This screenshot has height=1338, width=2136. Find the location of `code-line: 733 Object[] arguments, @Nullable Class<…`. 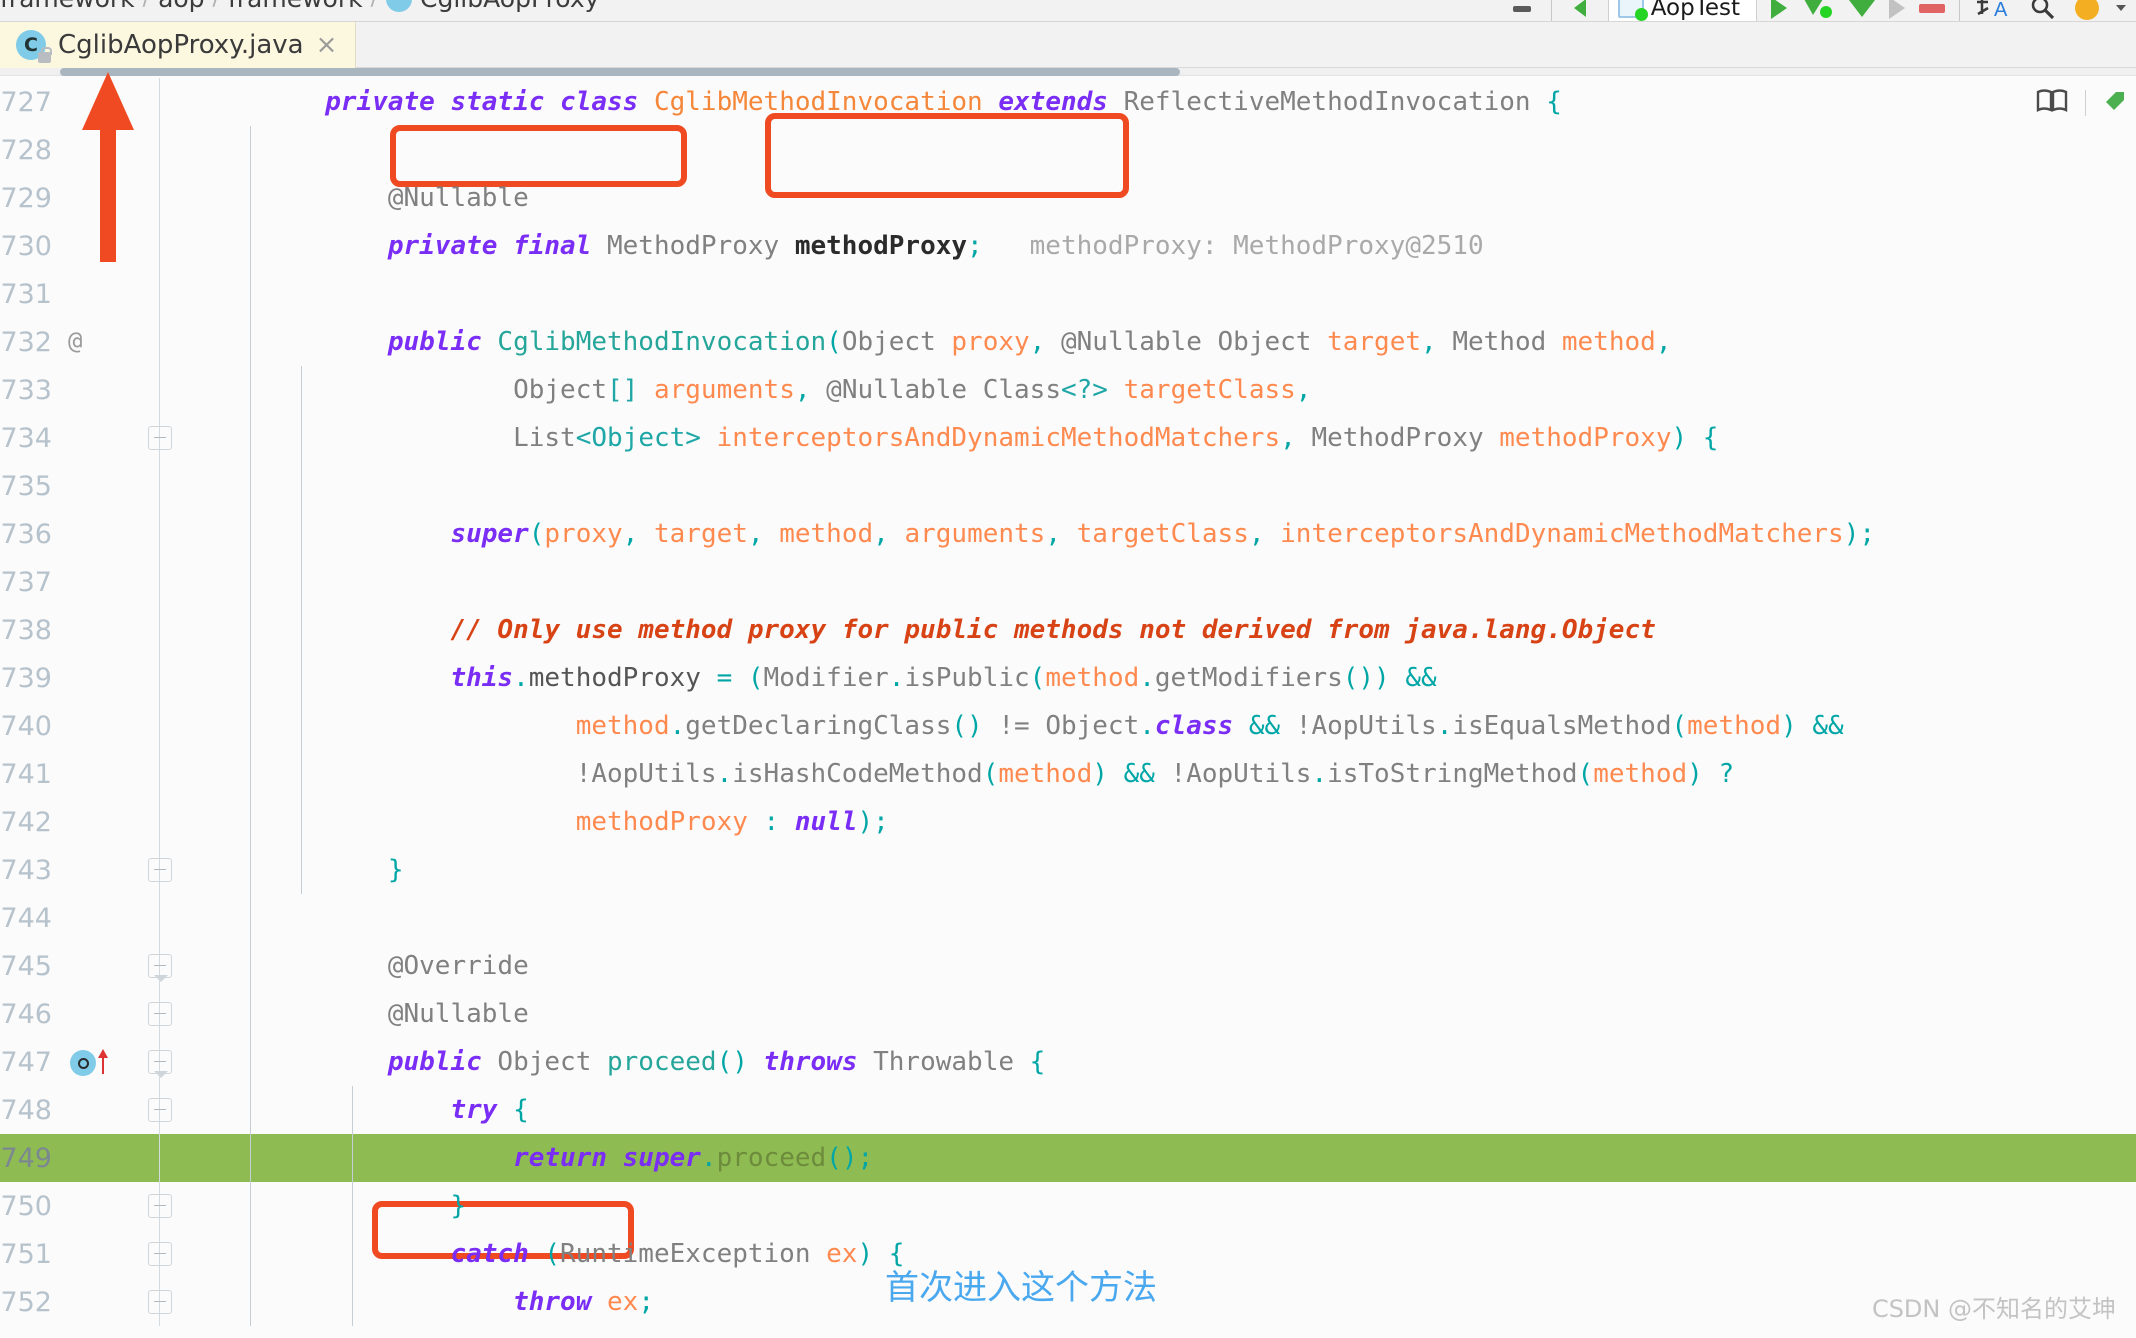

code-line: 733 Object[] arguments, @Nullable Class<… is located at coordinates (1068, 390).